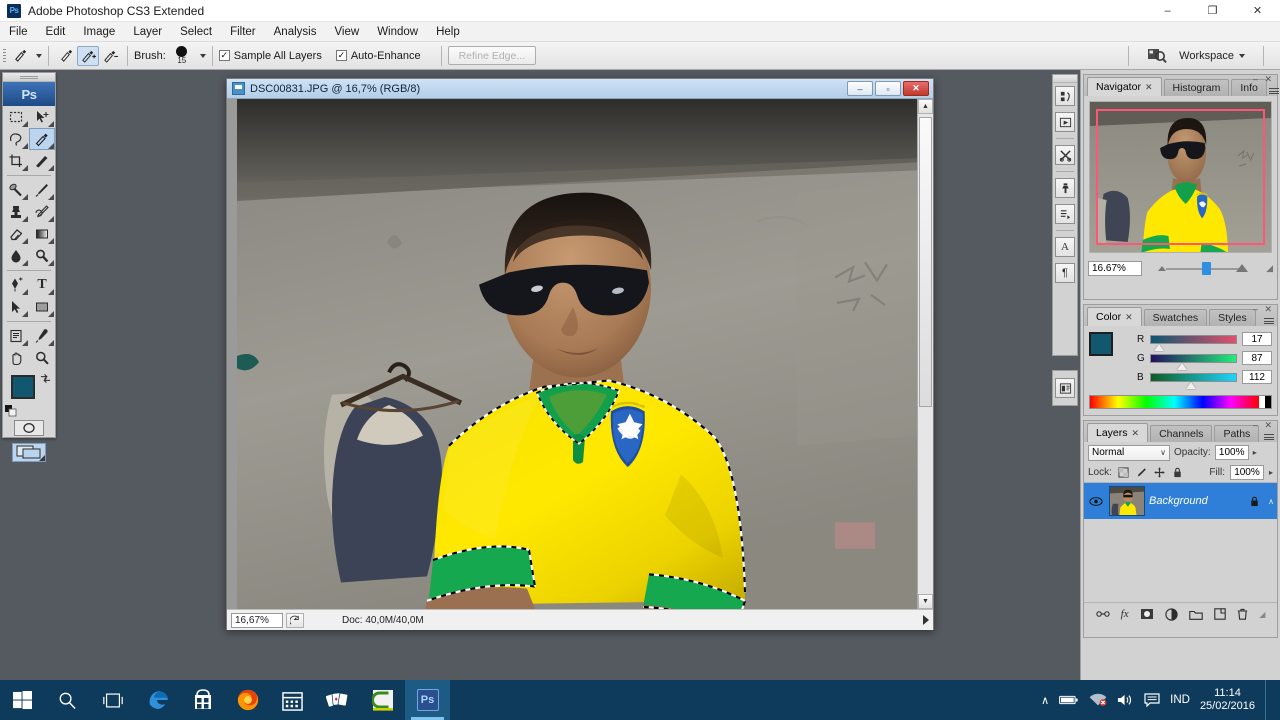 This screenshot has width=1280, height=720. I want to click on link-layers-icon, so click(1102, 614).